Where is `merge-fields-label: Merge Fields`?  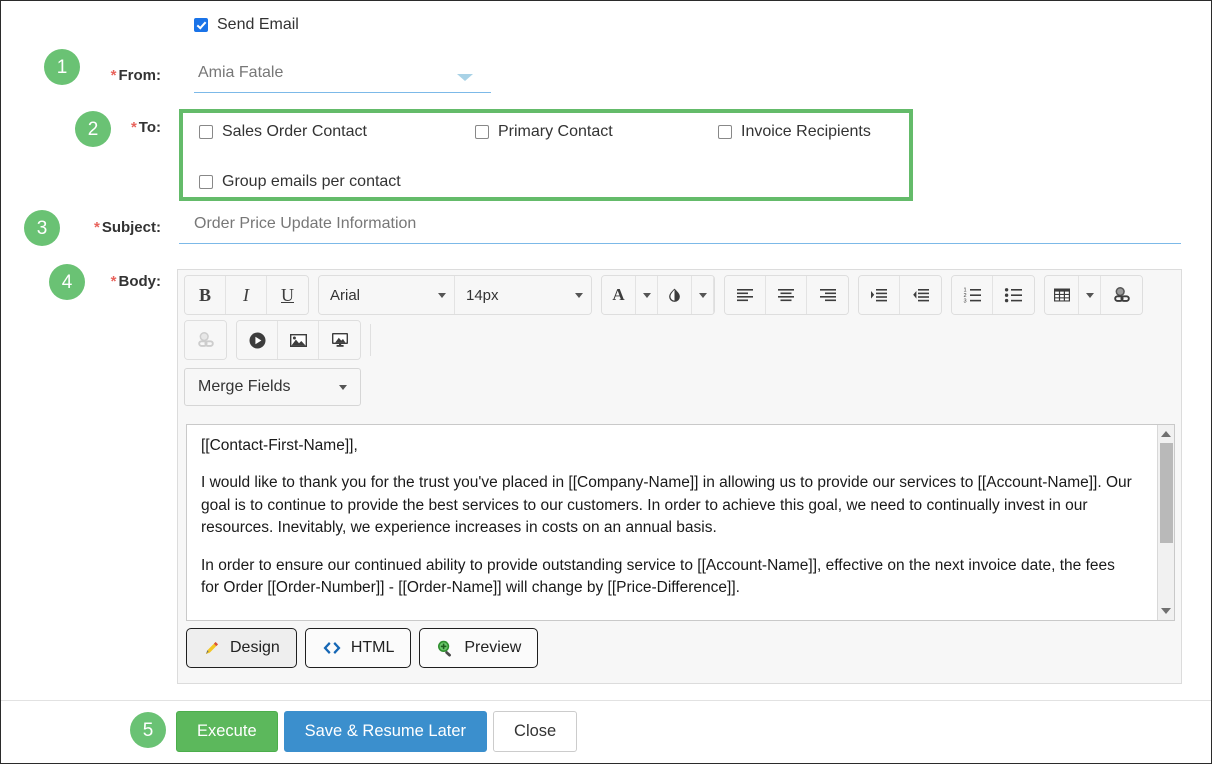
merge-fields-label: Merge Fields is located at coordinates (244, 386).